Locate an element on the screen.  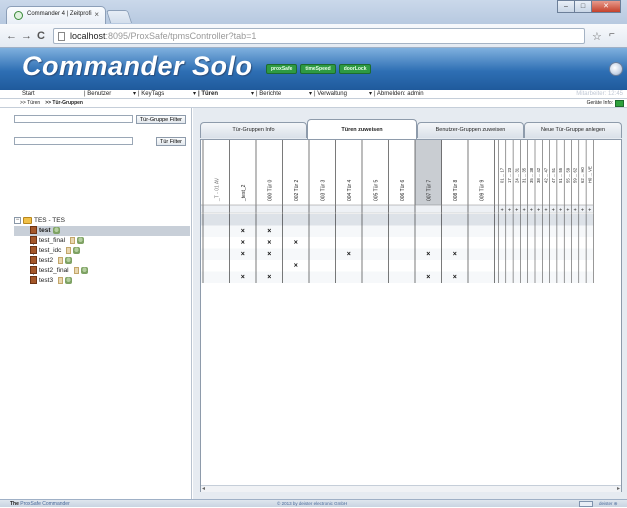
browser-tab: Commander 4 | Zeitprofi × is located at coordinates (56, 15).